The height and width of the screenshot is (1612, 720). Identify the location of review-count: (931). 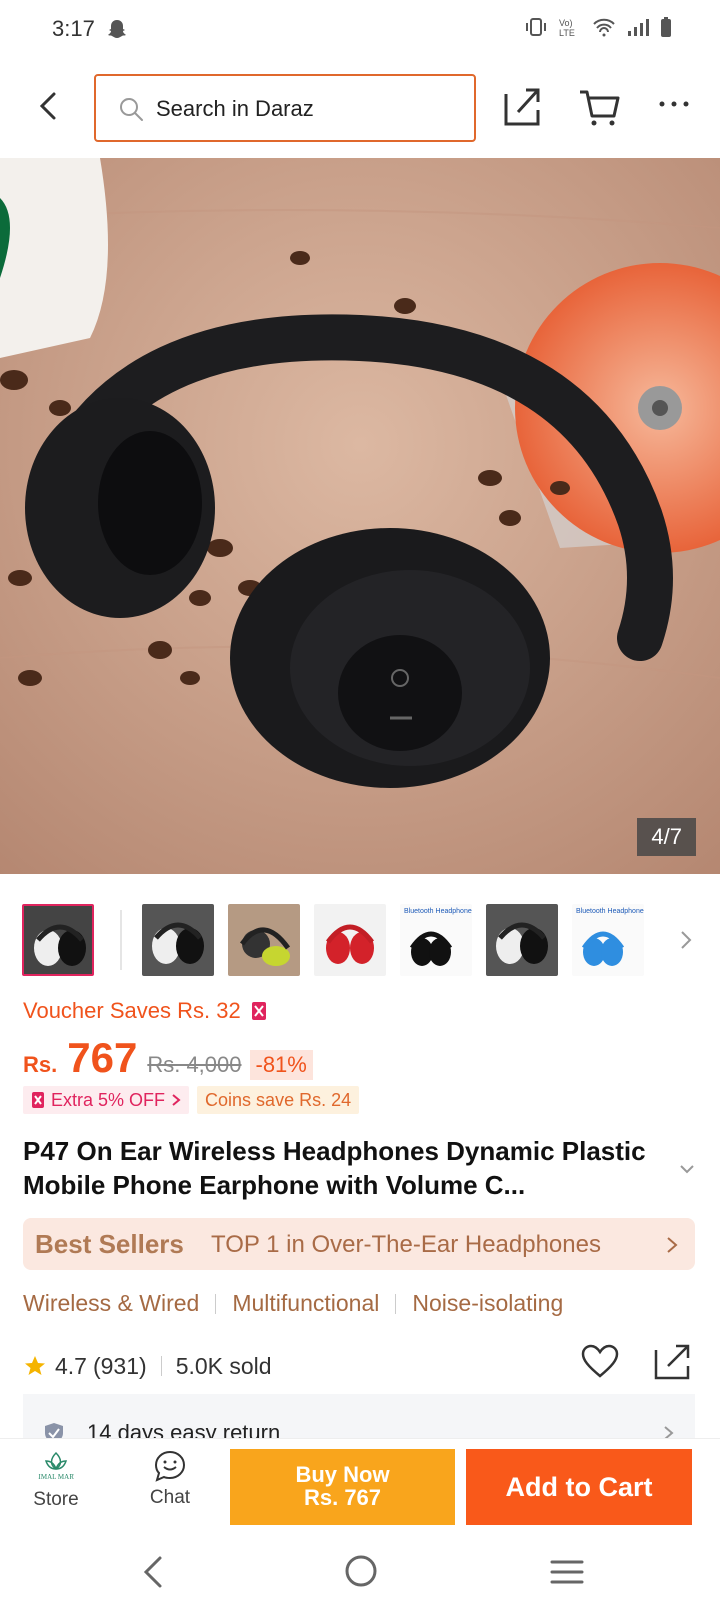
(119, 1365).